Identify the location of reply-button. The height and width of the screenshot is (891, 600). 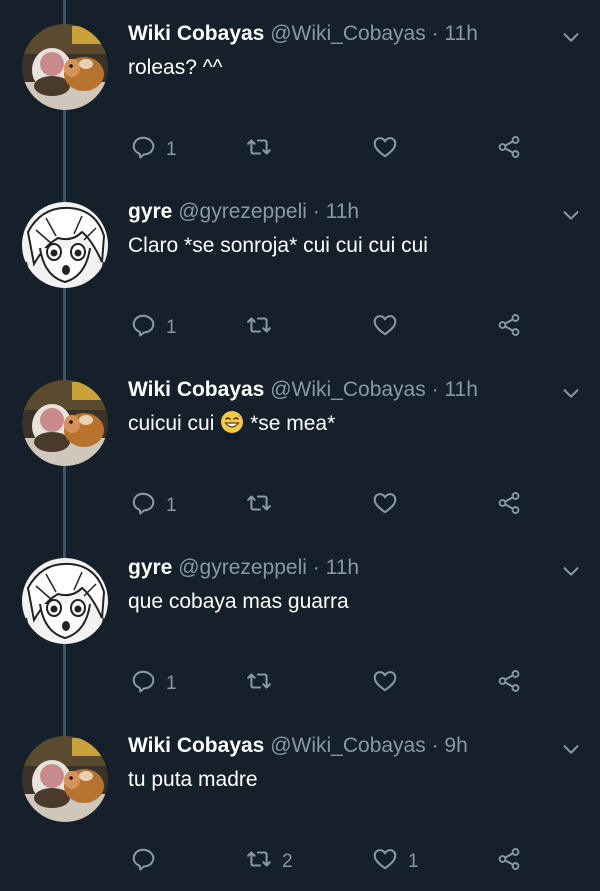
(148, 862).